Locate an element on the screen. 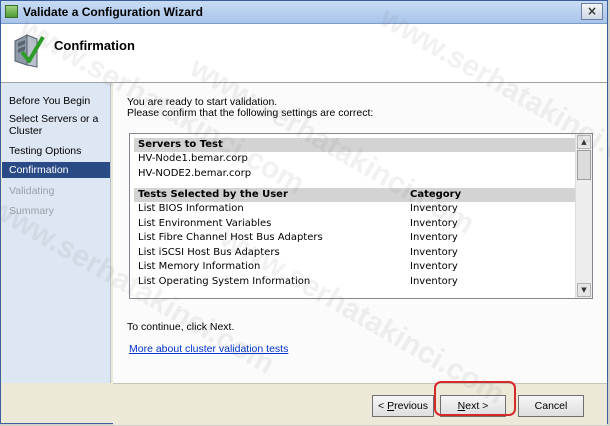 This screenshot has height=426, width=610. nav-item-before-you-begin: Before You Begin is located at coordinates (56, 101).